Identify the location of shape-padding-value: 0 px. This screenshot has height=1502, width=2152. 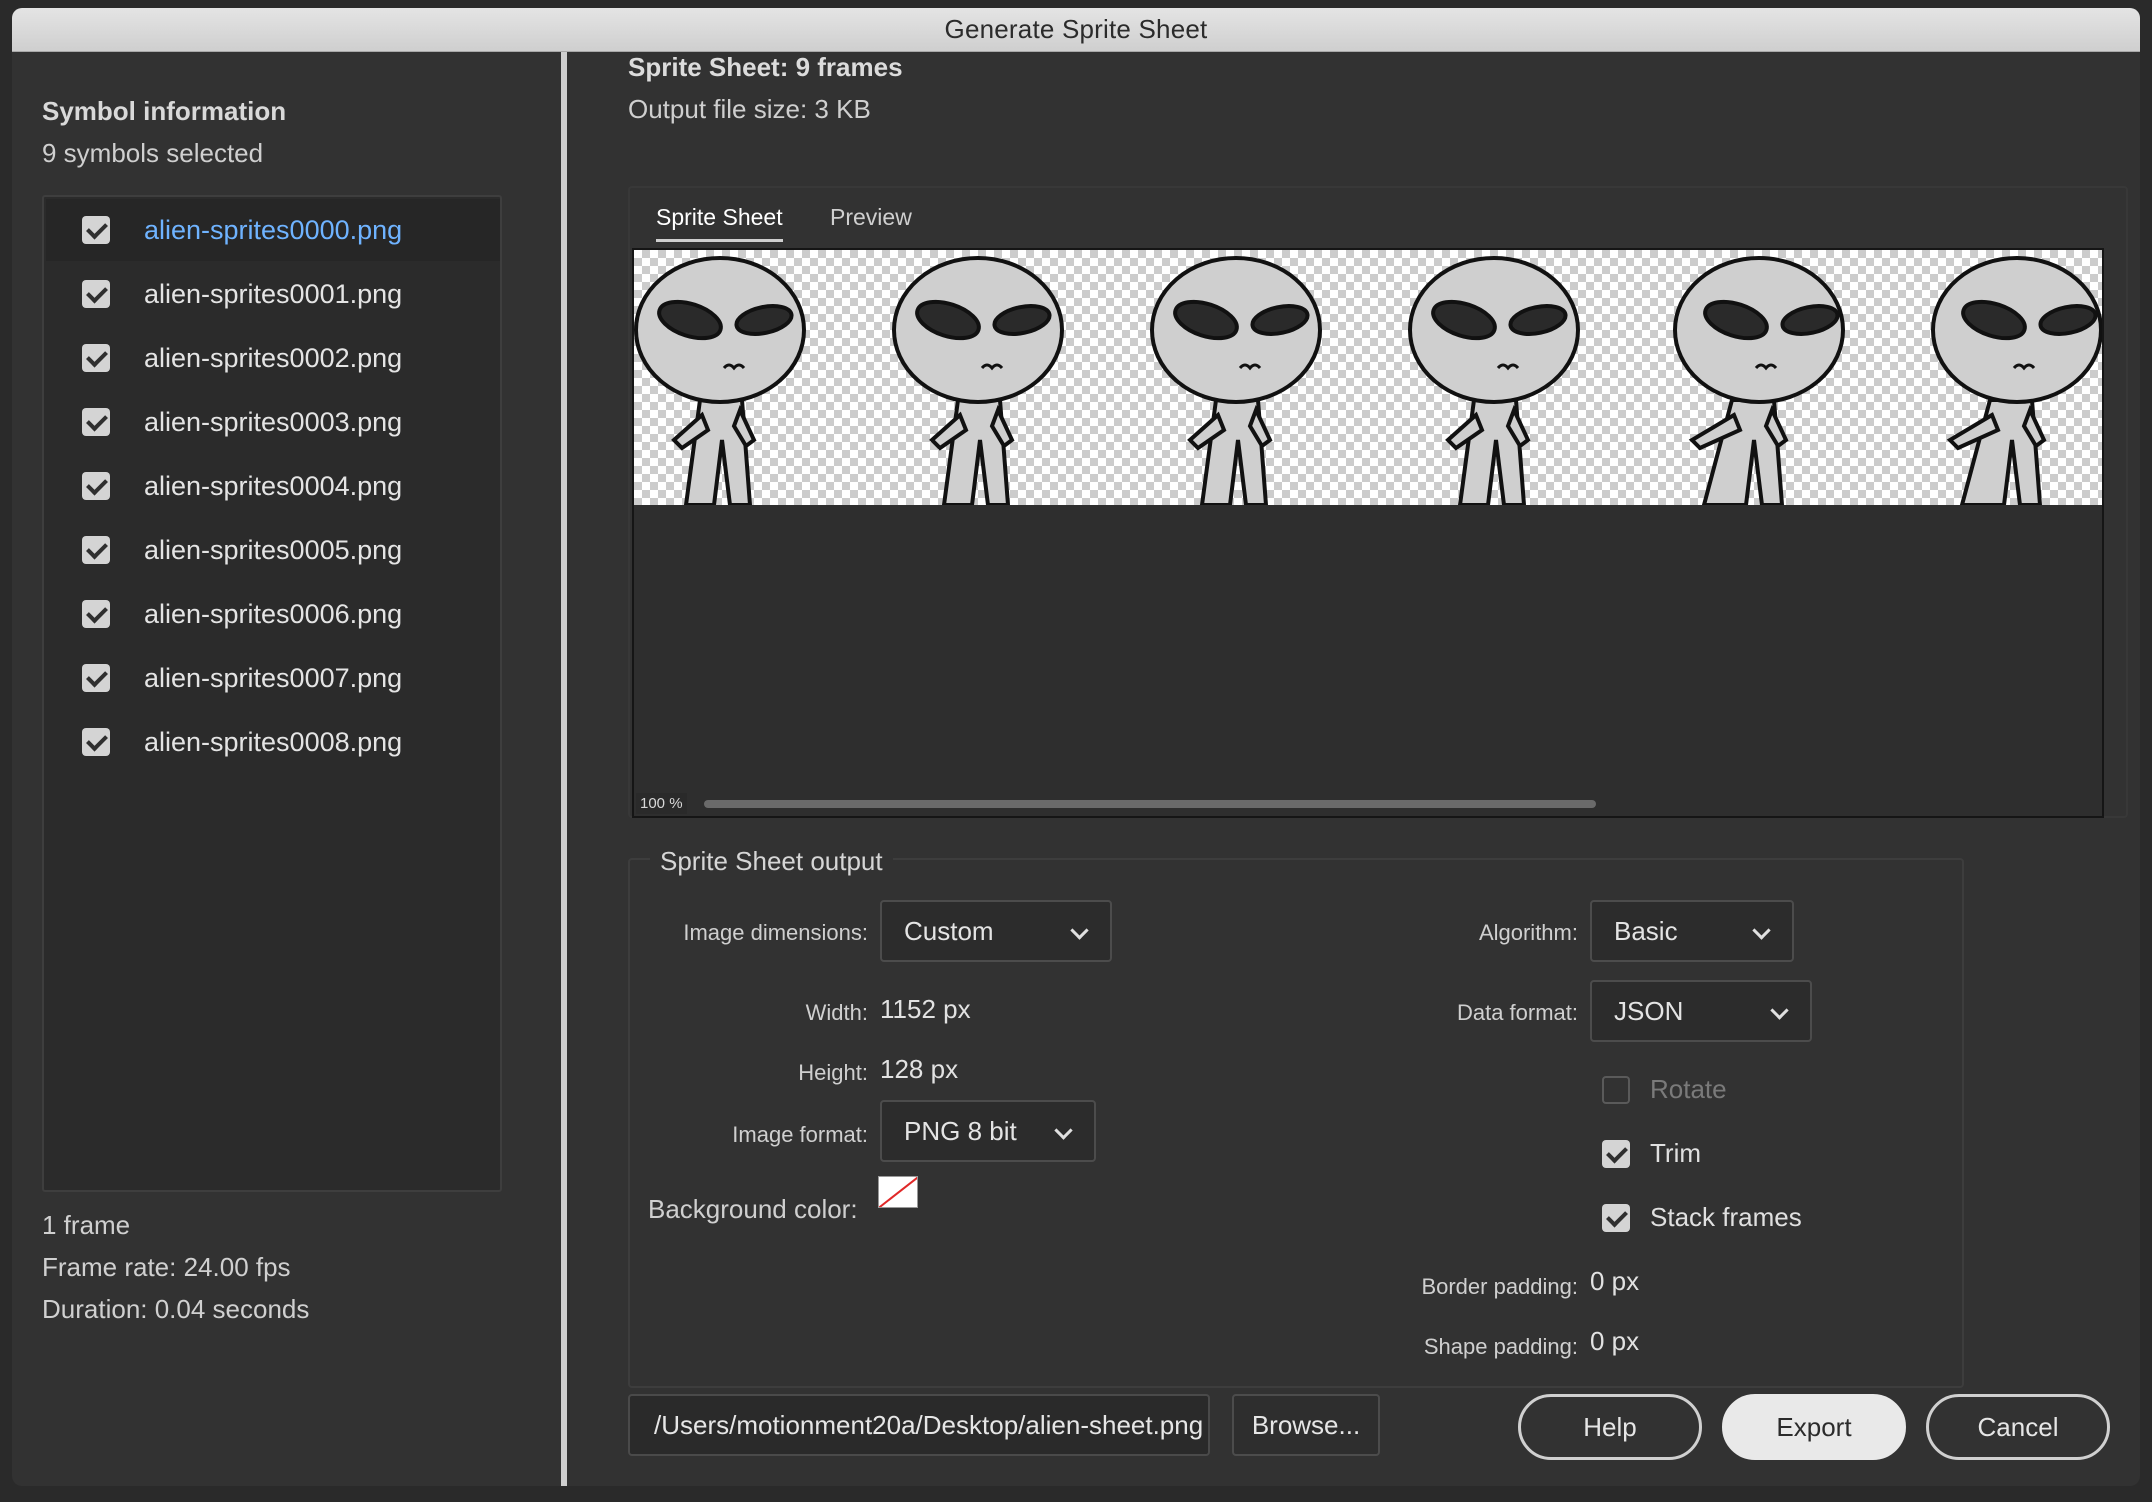
(1615, 1341).